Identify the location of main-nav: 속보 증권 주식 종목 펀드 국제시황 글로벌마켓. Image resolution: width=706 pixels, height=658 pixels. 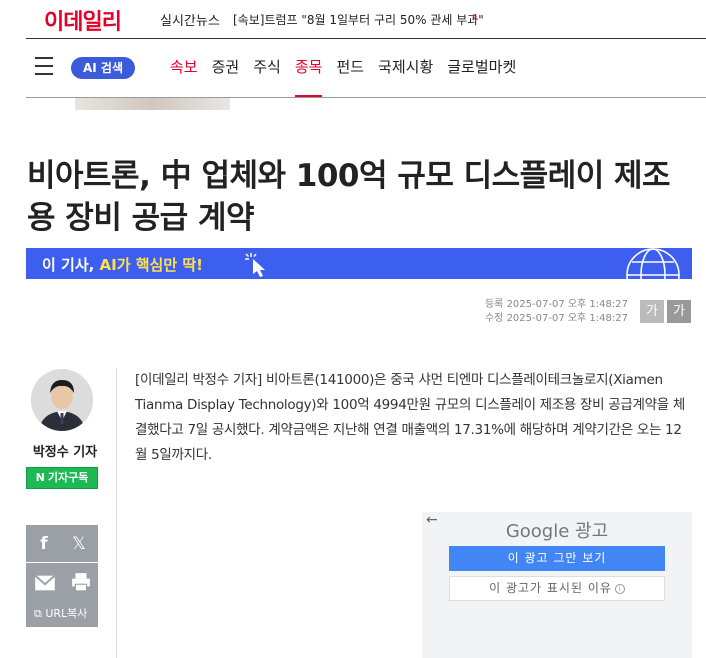
(350, 77).